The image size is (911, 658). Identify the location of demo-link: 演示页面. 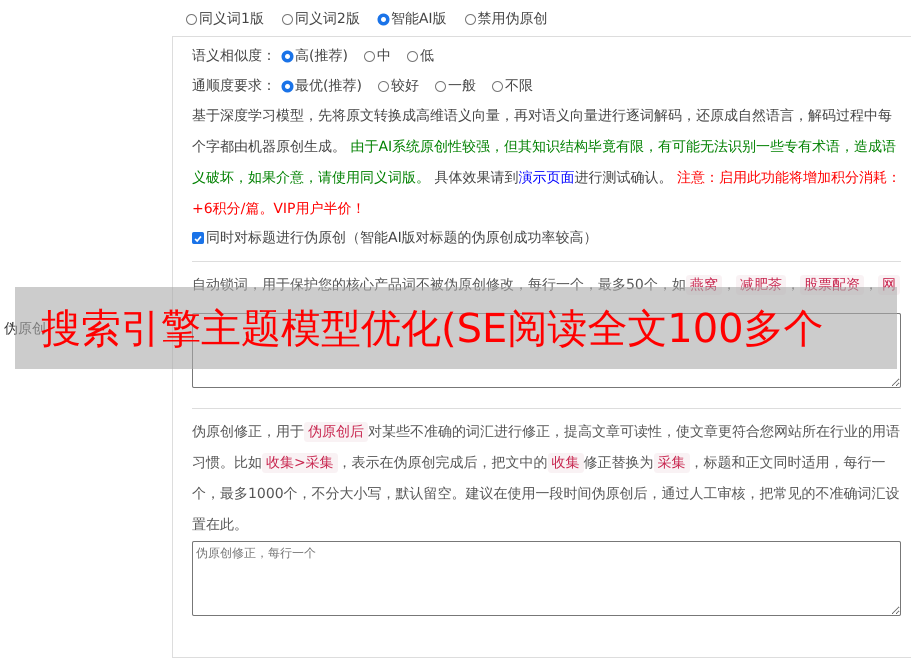
(546, 178).